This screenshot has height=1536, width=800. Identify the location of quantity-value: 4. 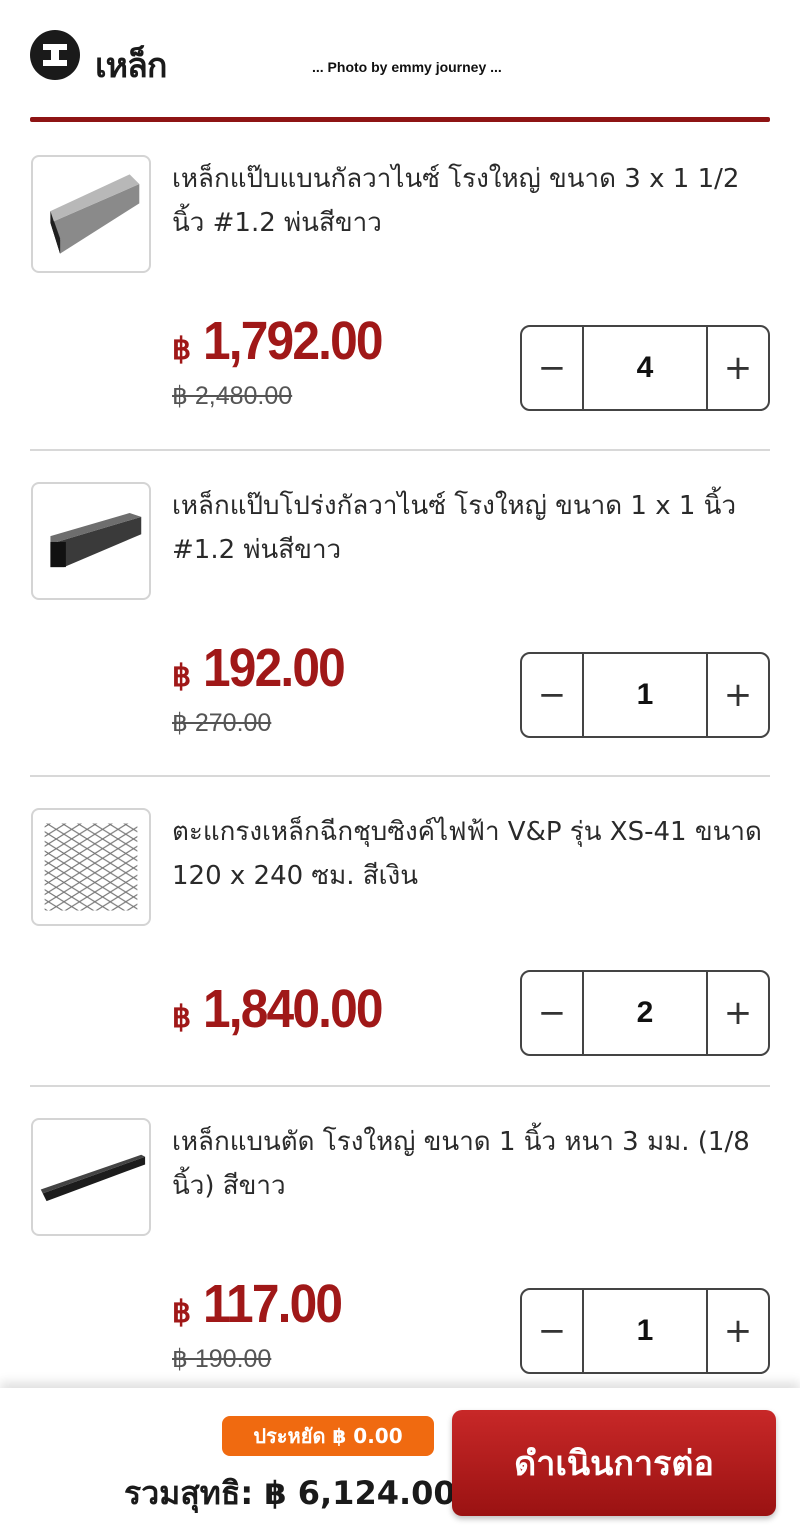
(645, 368).